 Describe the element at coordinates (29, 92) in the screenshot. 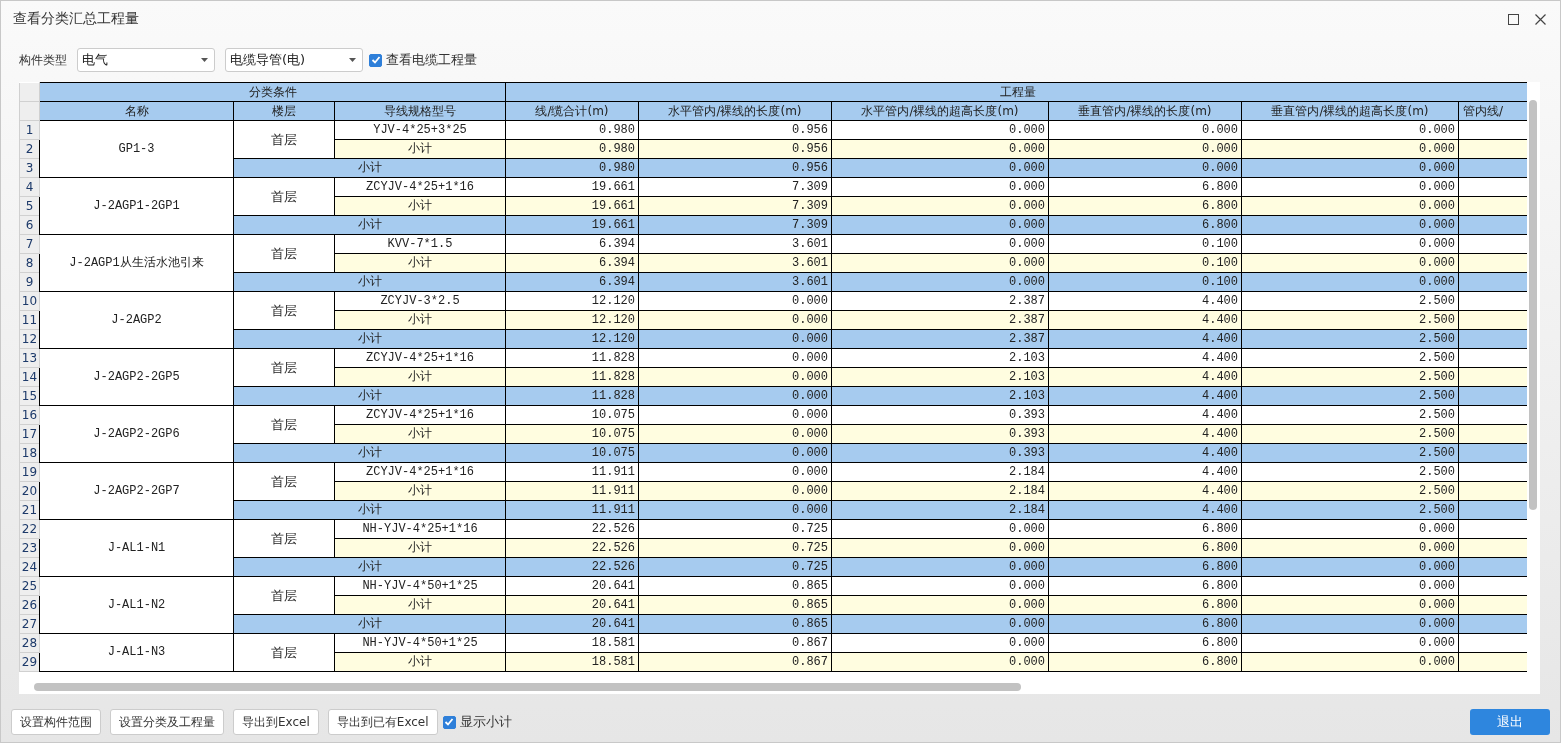

I see `corner-cell` at that location.